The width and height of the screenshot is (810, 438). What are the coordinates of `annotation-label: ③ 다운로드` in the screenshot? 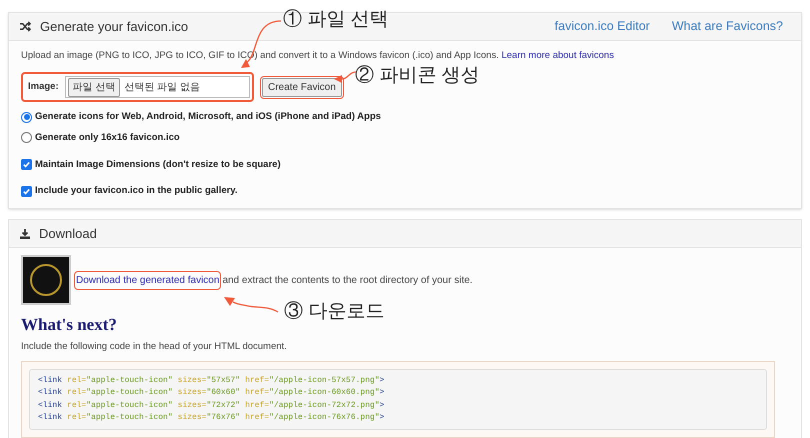 It's located at (334, 312).